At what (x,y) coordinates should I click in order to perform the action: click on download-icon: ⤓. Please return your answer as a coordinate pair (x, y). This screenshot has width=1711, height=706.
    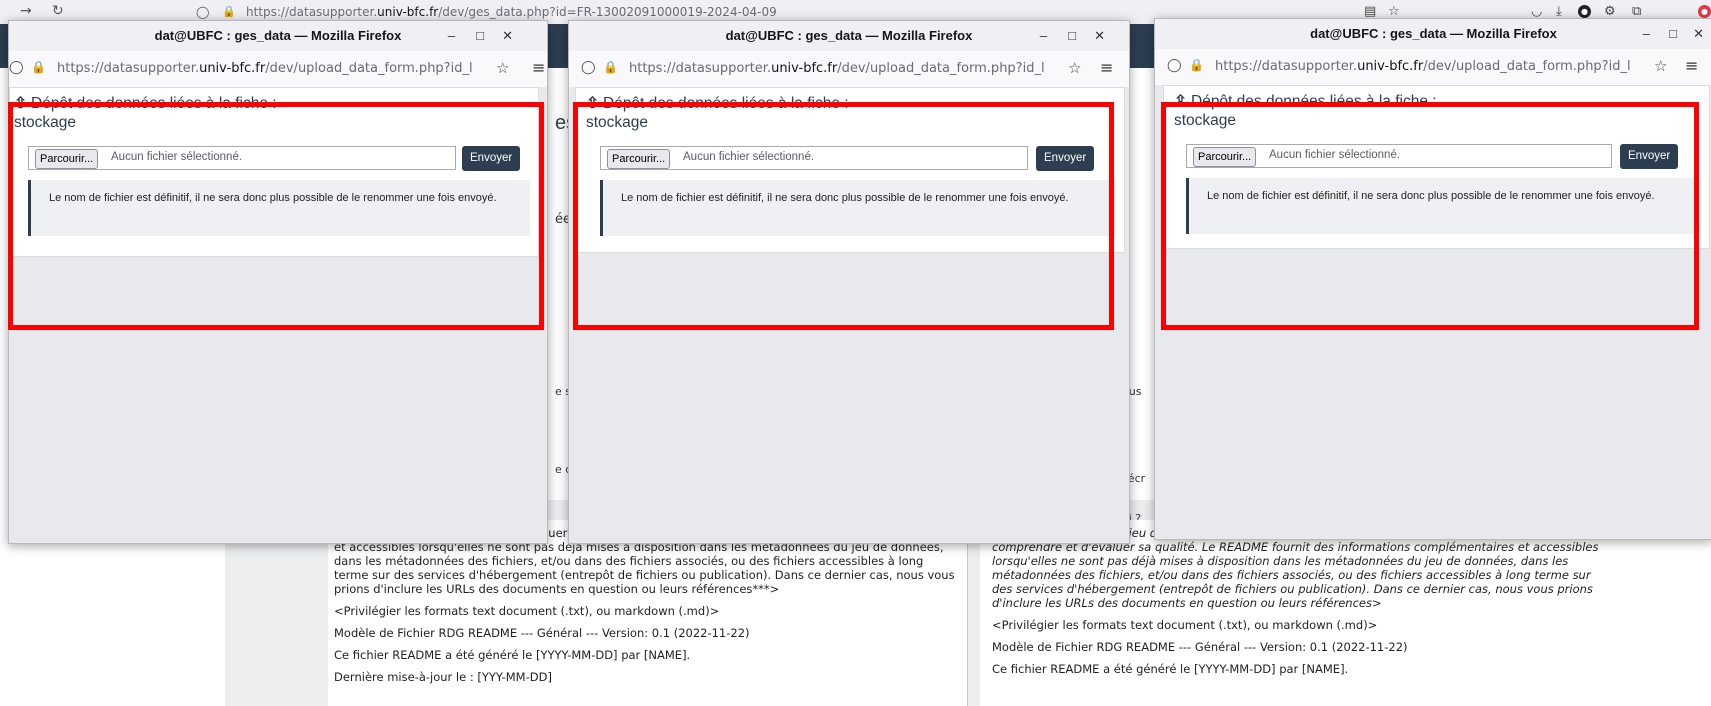
    Looking at the image, I should click on (1559, 11).